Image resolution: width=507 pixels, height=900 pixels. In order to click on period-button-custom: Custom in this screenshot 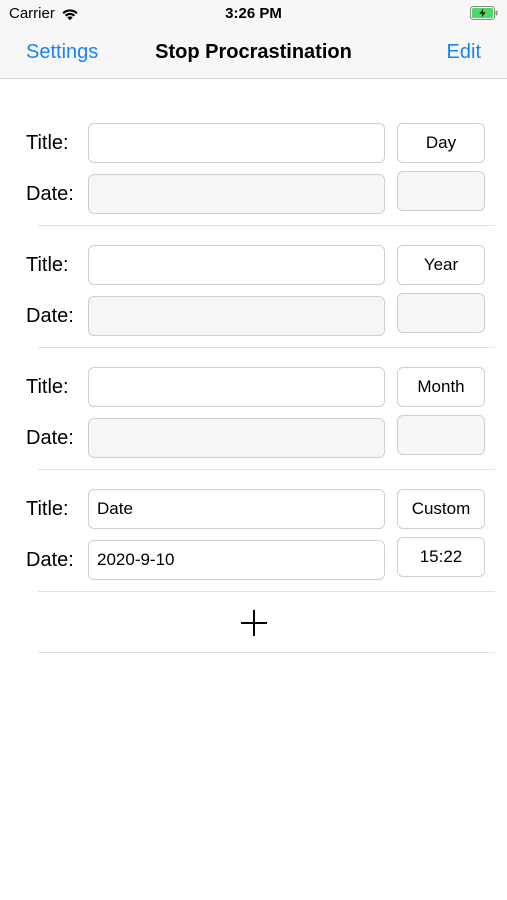, I will do `click(441, 509)`.